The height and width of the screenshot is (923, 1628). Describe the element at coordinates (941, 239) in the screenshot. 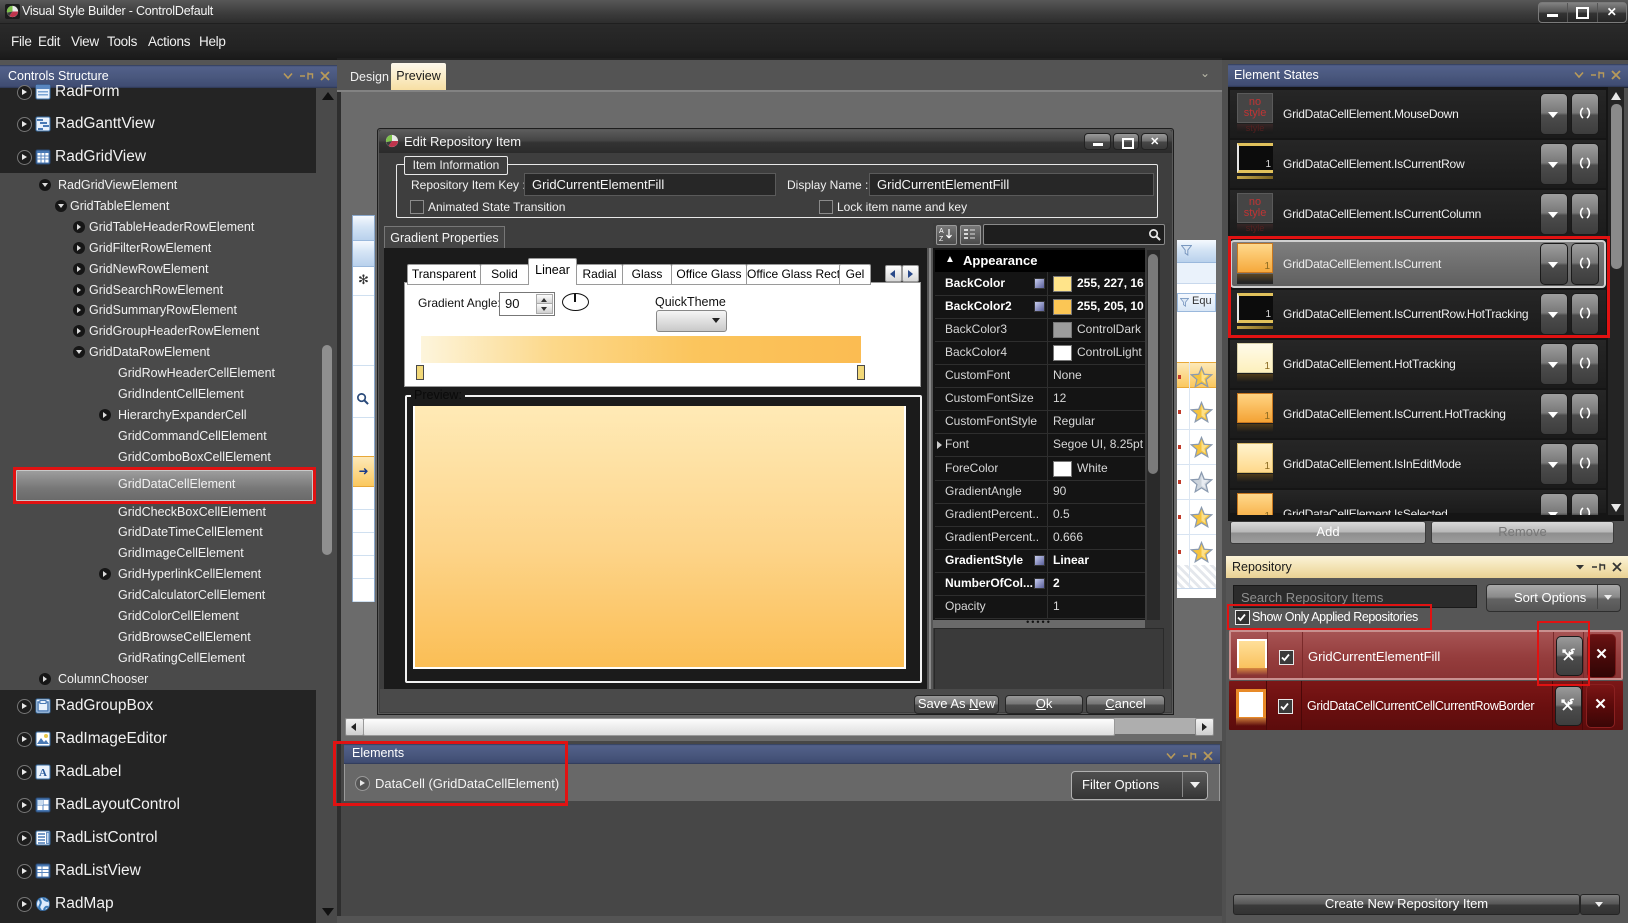

I see `svg-text: Z` at that location.